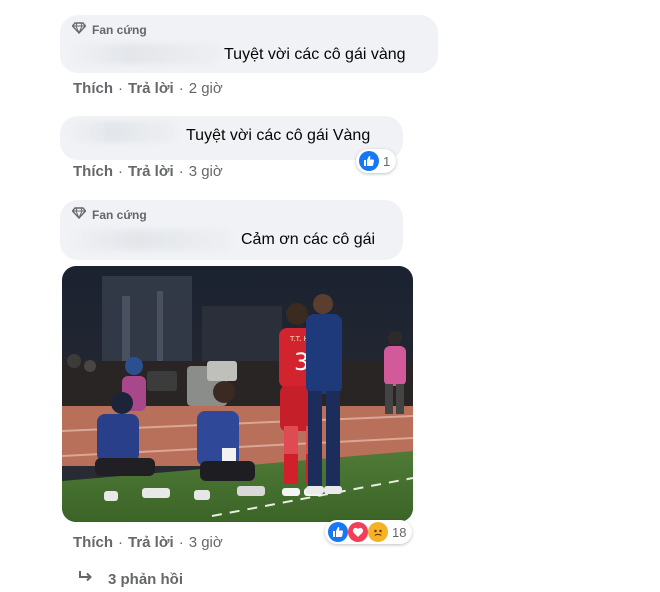 The image size is (660, 592). Describe the element at coordinates (378, 532) in the screenshot. I see `sad-icon` at that location.